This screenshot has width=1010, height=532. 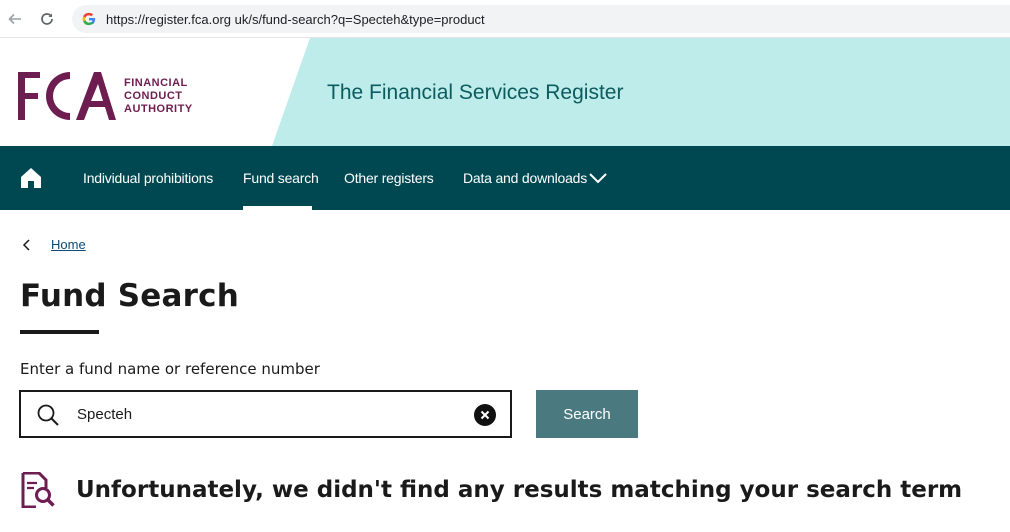 I want to click on breadcrumb-home-link: Home, so click(x=68, y=244).